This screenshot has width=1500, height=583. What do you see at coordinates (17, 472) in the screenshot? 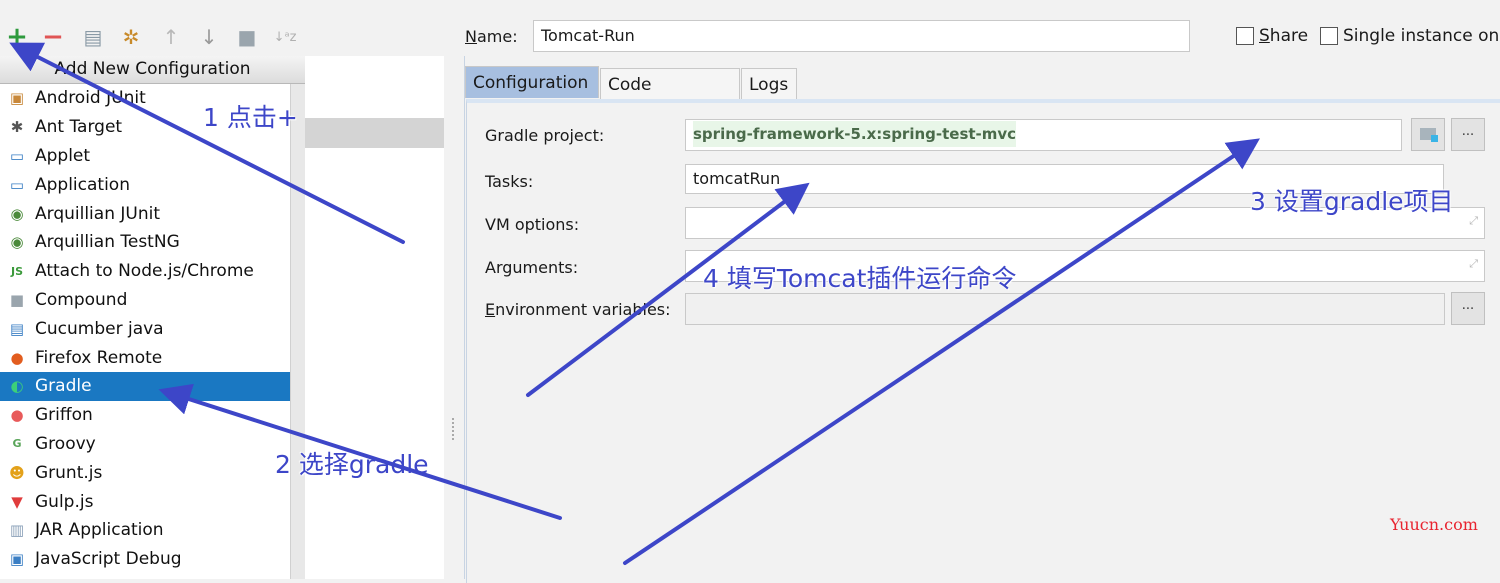
I see `grunt-icon: ☻` at bounding box center [17, 472].